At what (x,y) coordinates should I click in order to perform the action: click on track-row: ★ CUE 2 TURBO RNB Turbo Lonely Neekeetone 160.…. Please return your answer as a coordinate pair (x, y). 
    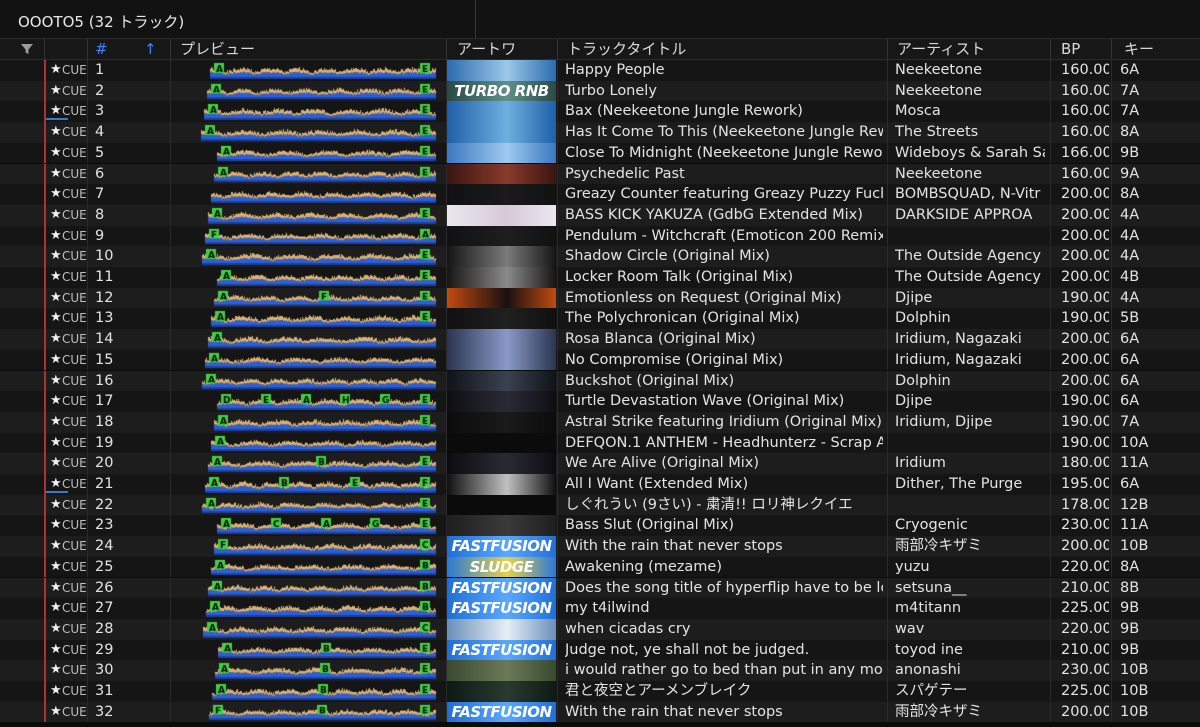
    Looking at the image, I should click on (600, 91).